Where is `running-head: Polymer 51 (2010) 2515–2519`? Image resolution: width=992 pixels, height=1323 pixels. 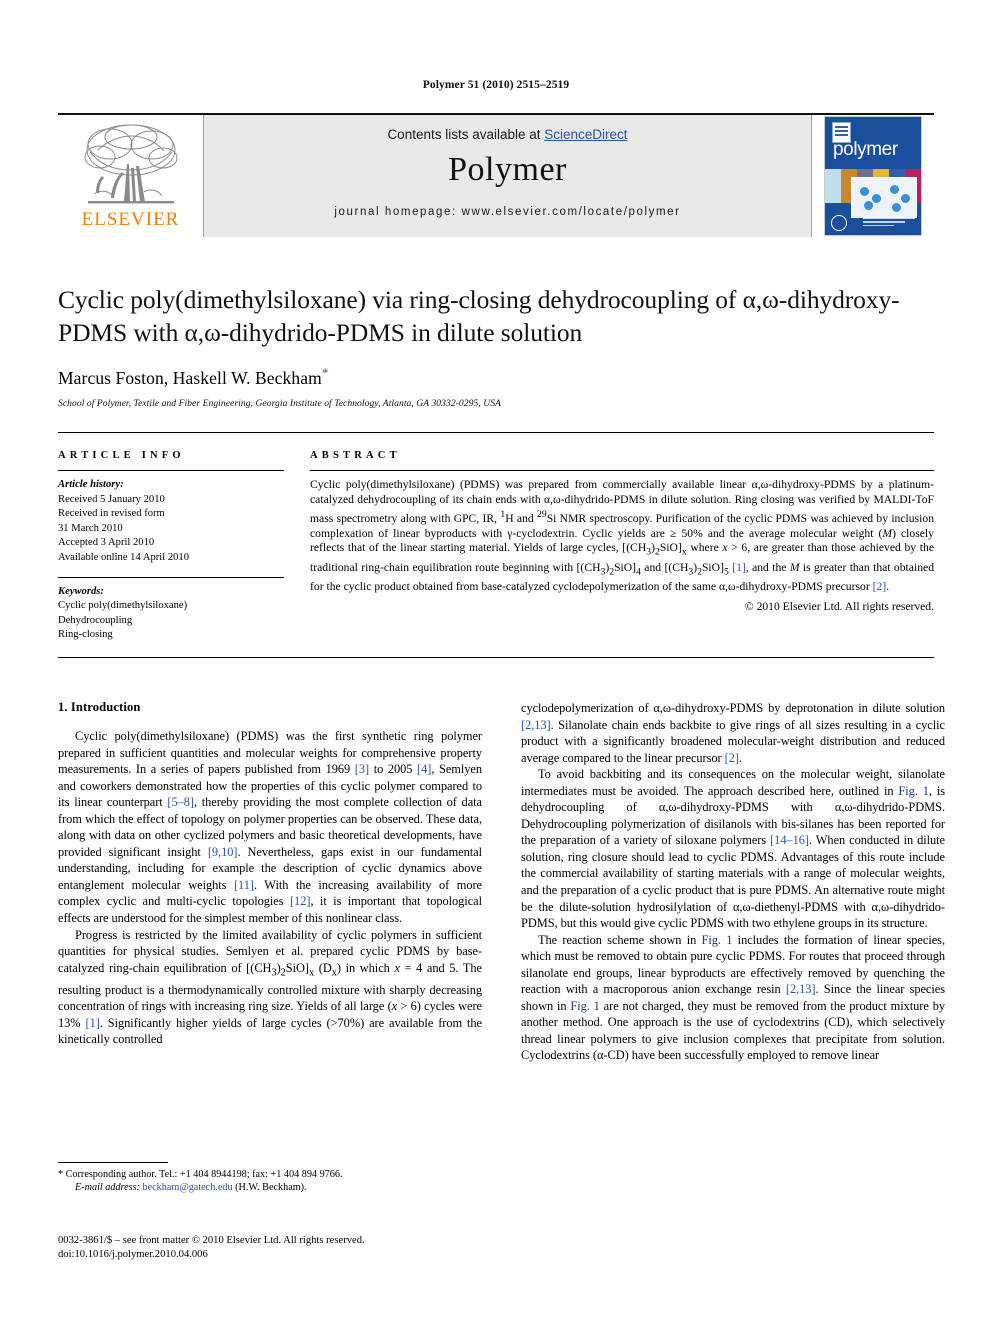 running-head: Polymer 51 (2010) 2515–2519 is located at coordinates (496, 85).